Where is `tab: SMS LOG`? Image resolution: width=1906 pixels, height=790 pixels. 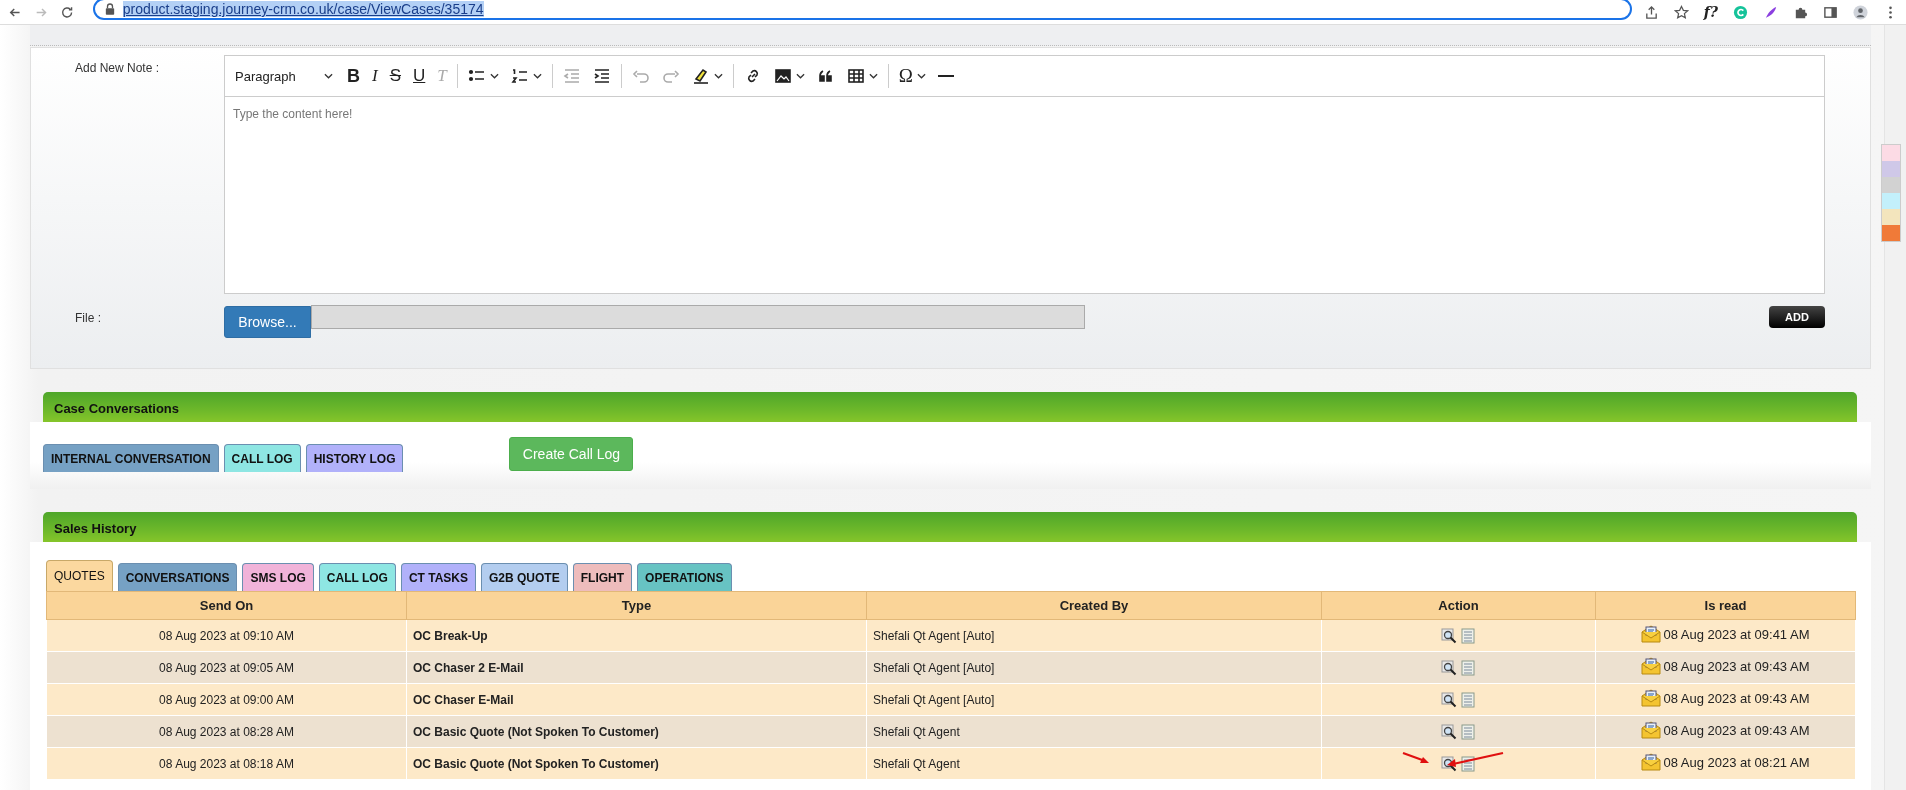
tab: SMS LOG is located at coordinates (278, 577).